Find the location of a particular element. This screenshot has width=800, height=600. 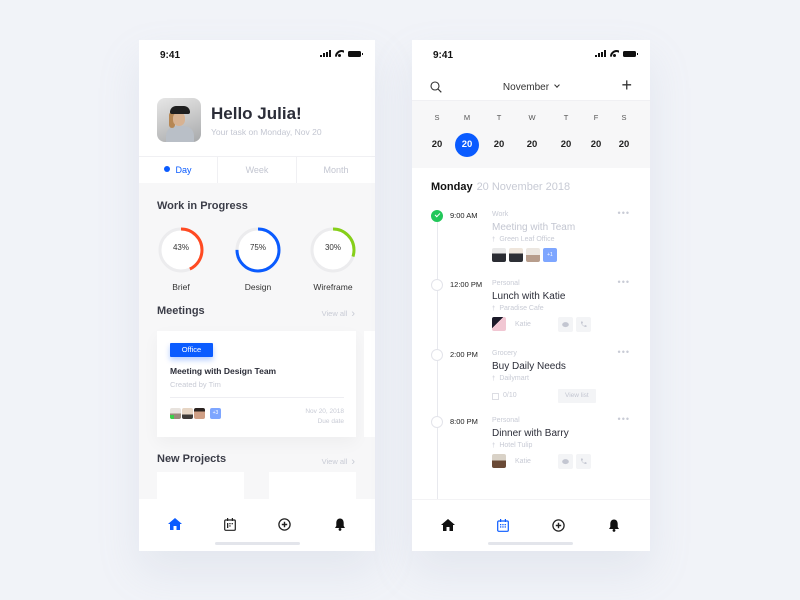

event-title: Dinner with Barry is located at coordinates (530, 433).